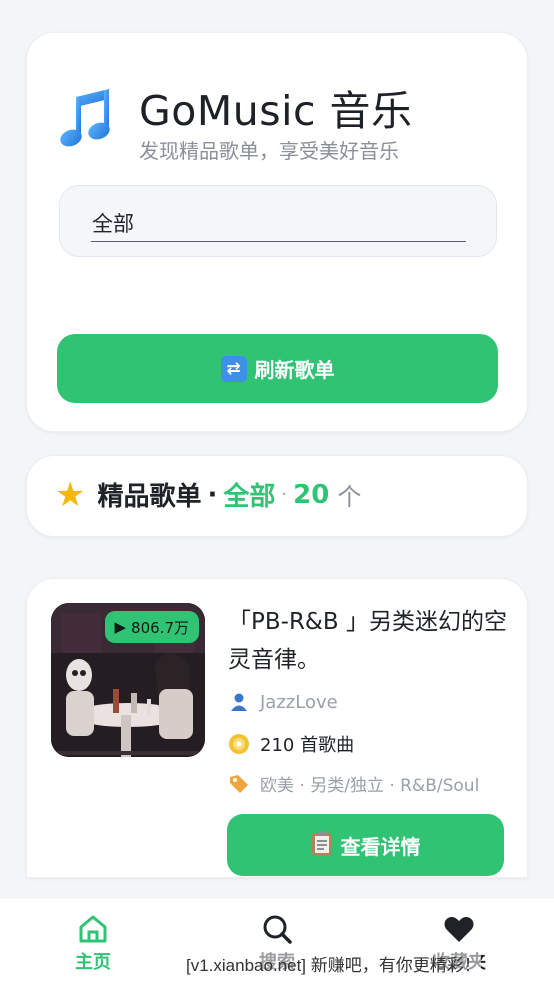 Image resolution: width=554 pixels, height=984 pixels. Describe the element at coordinates (233, 368) in the screenshot. I see `refresh-icon: ⇄` at that location.